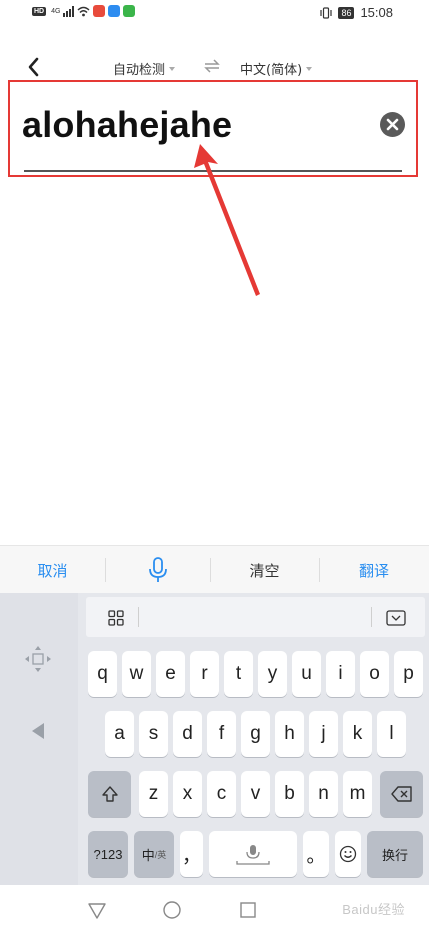  Describe the element at coordinates (323, 734) in the screenshot. I see `key-j: j` at that location.